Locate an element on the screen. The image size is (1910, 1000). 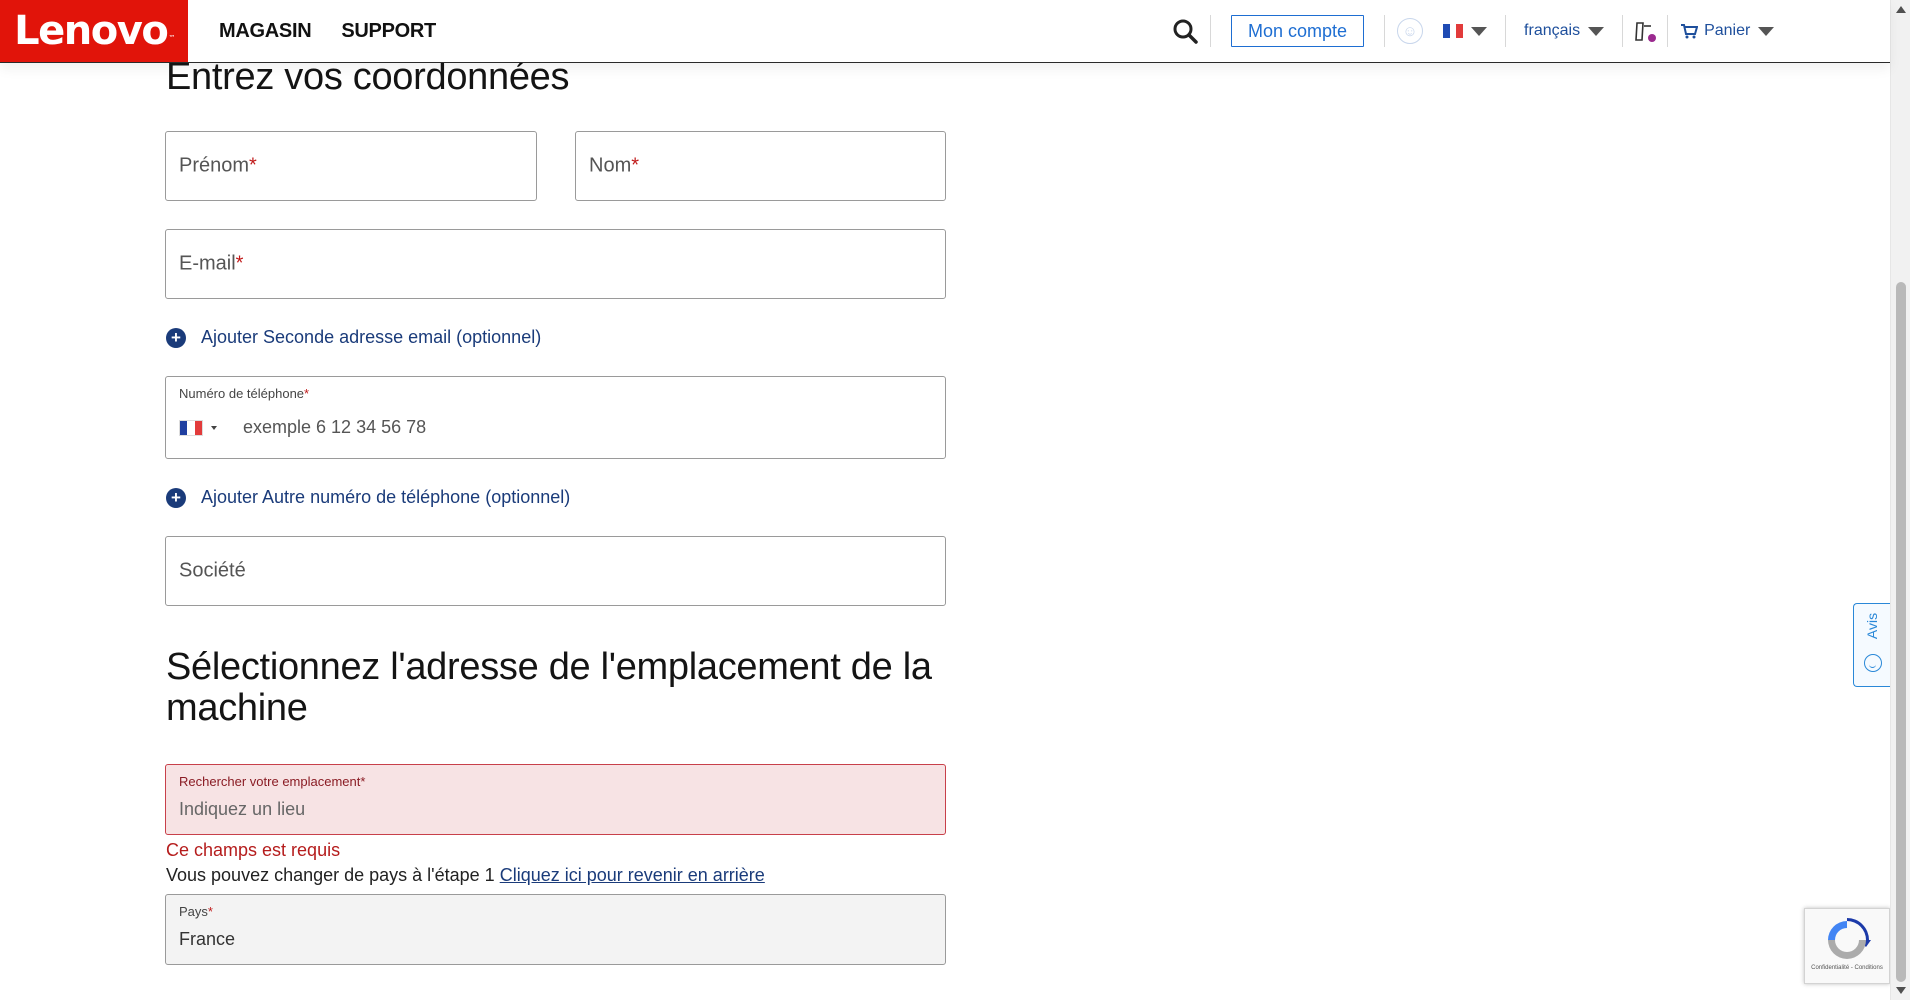
phone-input: exemple 6 12 34 56 78 is located at coordinates (334, 427).